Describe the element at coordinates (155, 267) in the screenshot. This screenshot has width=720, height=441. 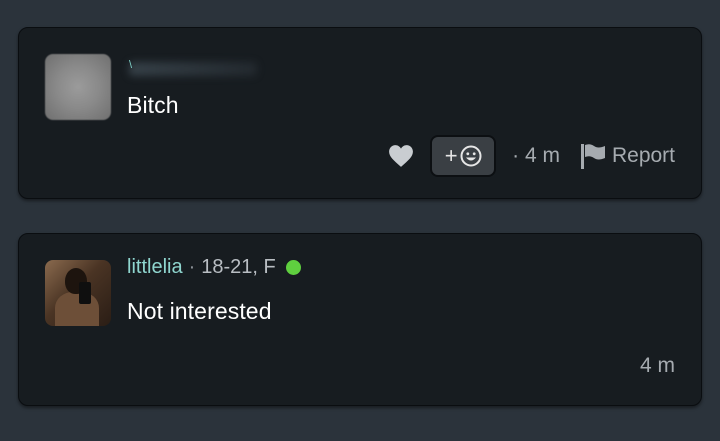
I see `username-link: littlelia` at that location.